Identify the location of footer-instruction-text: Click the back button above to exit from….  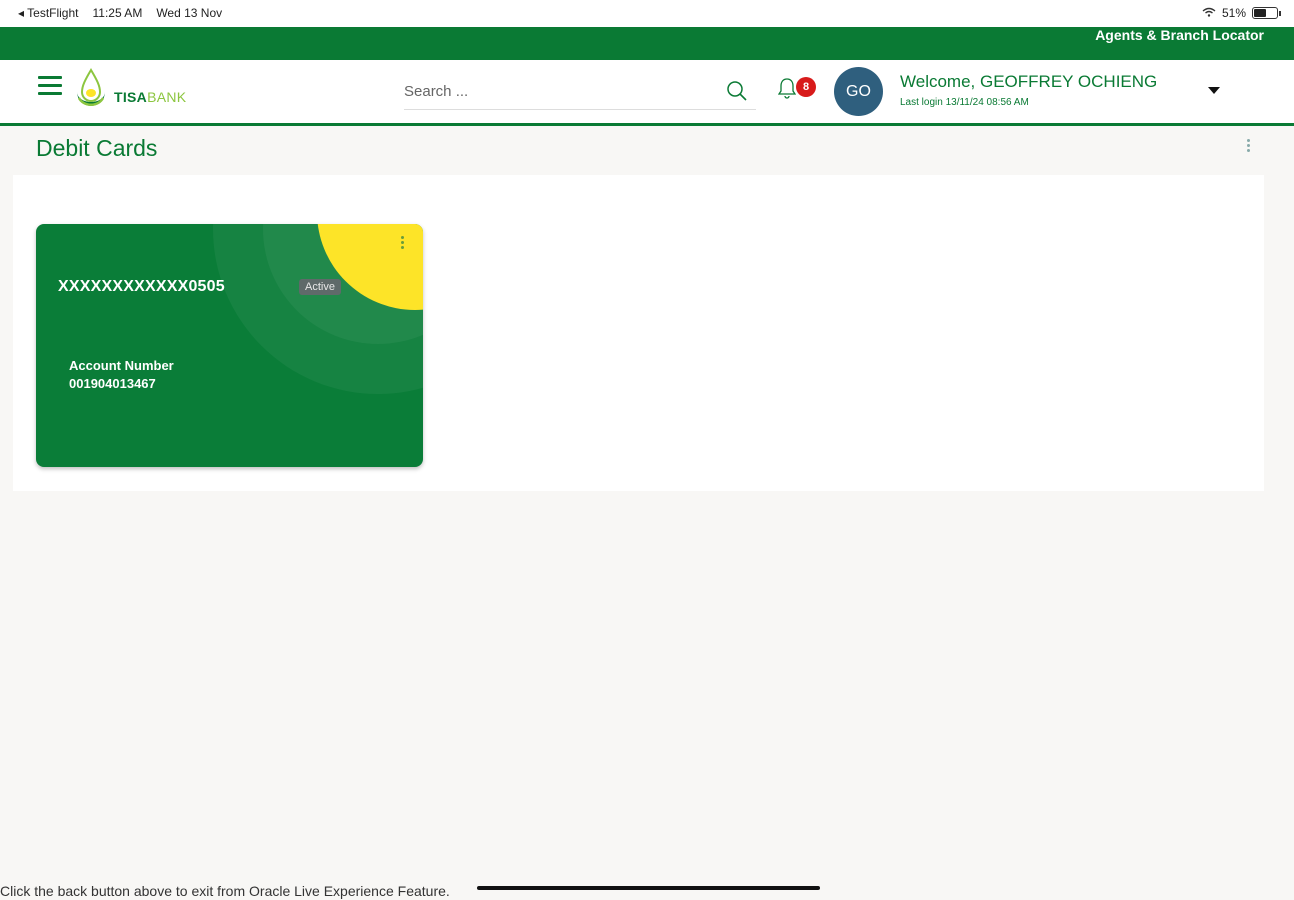
(225, 891).